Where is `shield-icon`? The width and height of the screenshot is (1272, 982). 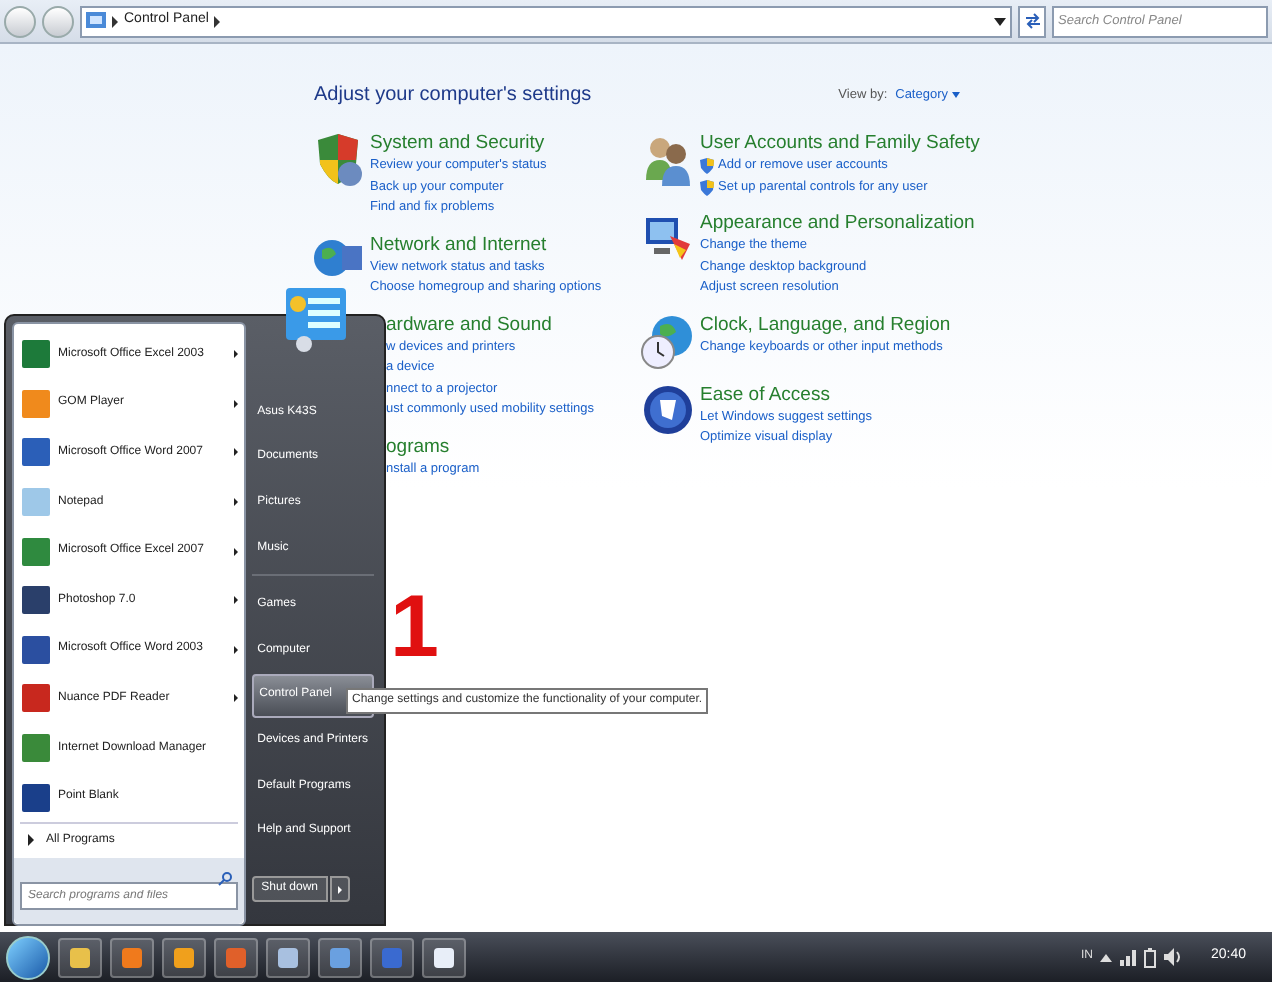 shield-icon is located at coordinates (338, 160).